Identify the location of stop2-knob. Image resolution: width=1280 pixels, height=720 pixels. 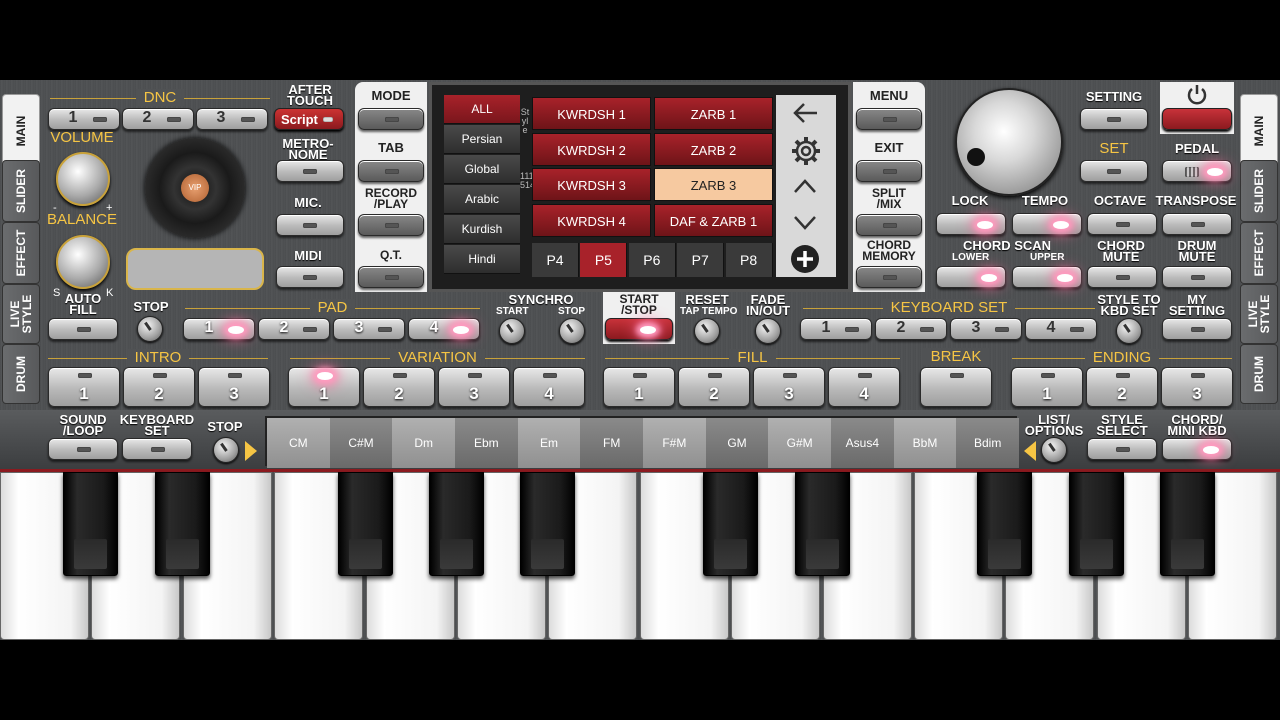
(226, 450).